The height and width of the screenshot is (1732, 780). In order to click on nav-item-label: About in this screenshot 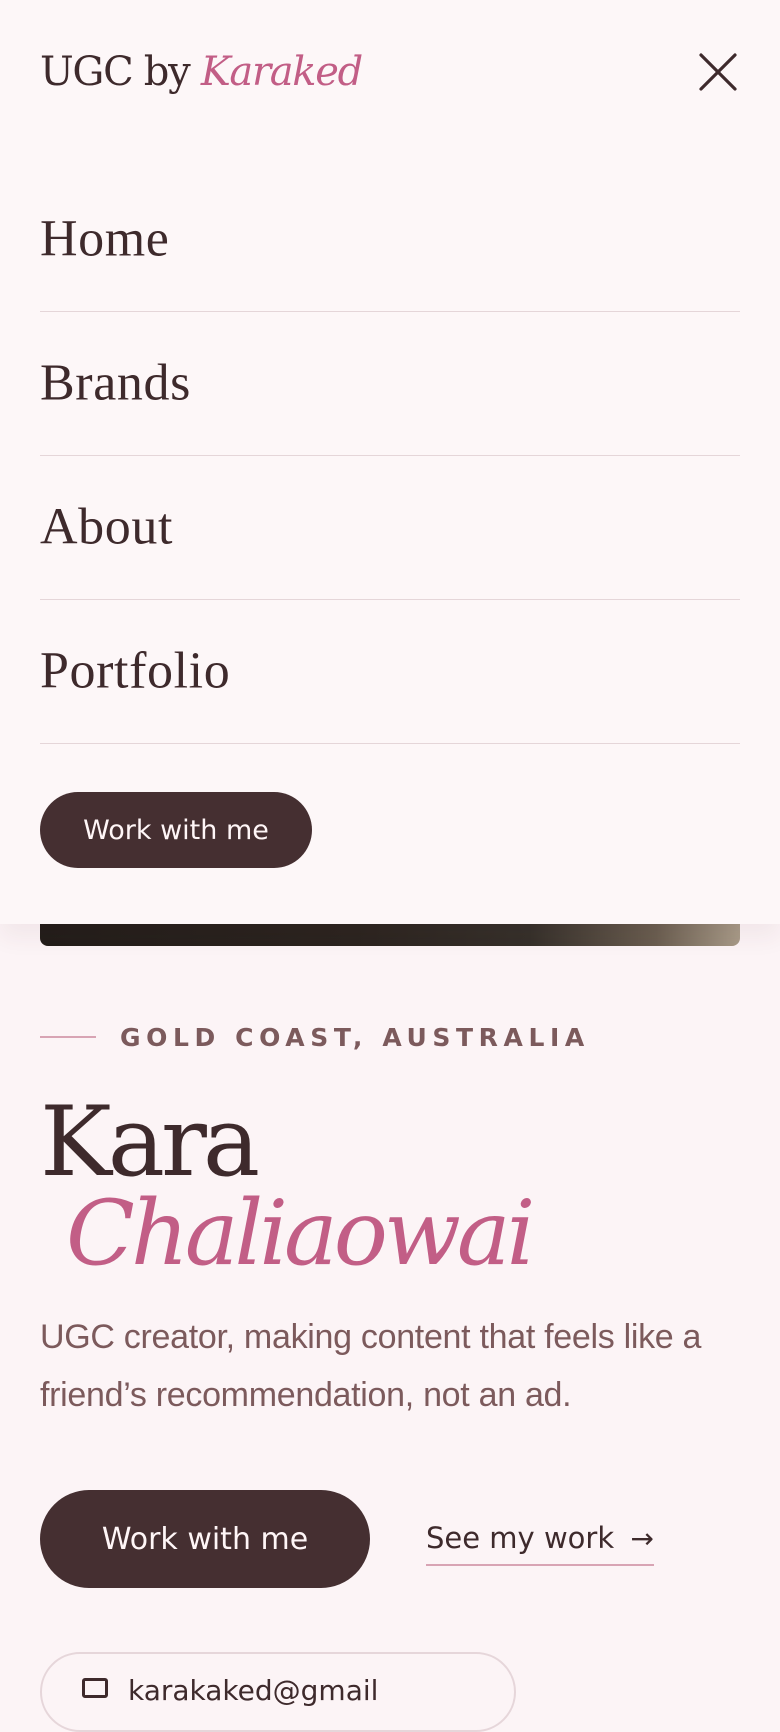, I will do `click(106, 527)`.